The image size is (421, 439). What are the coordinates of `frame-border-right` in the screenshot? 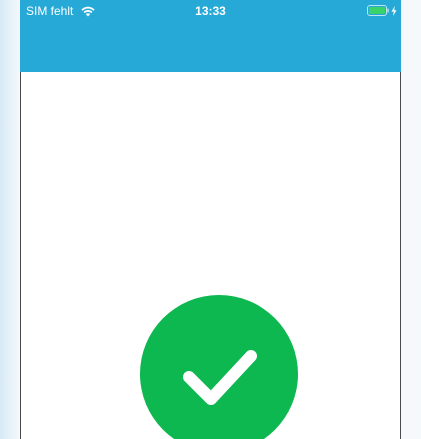 It's located at (400, 255).